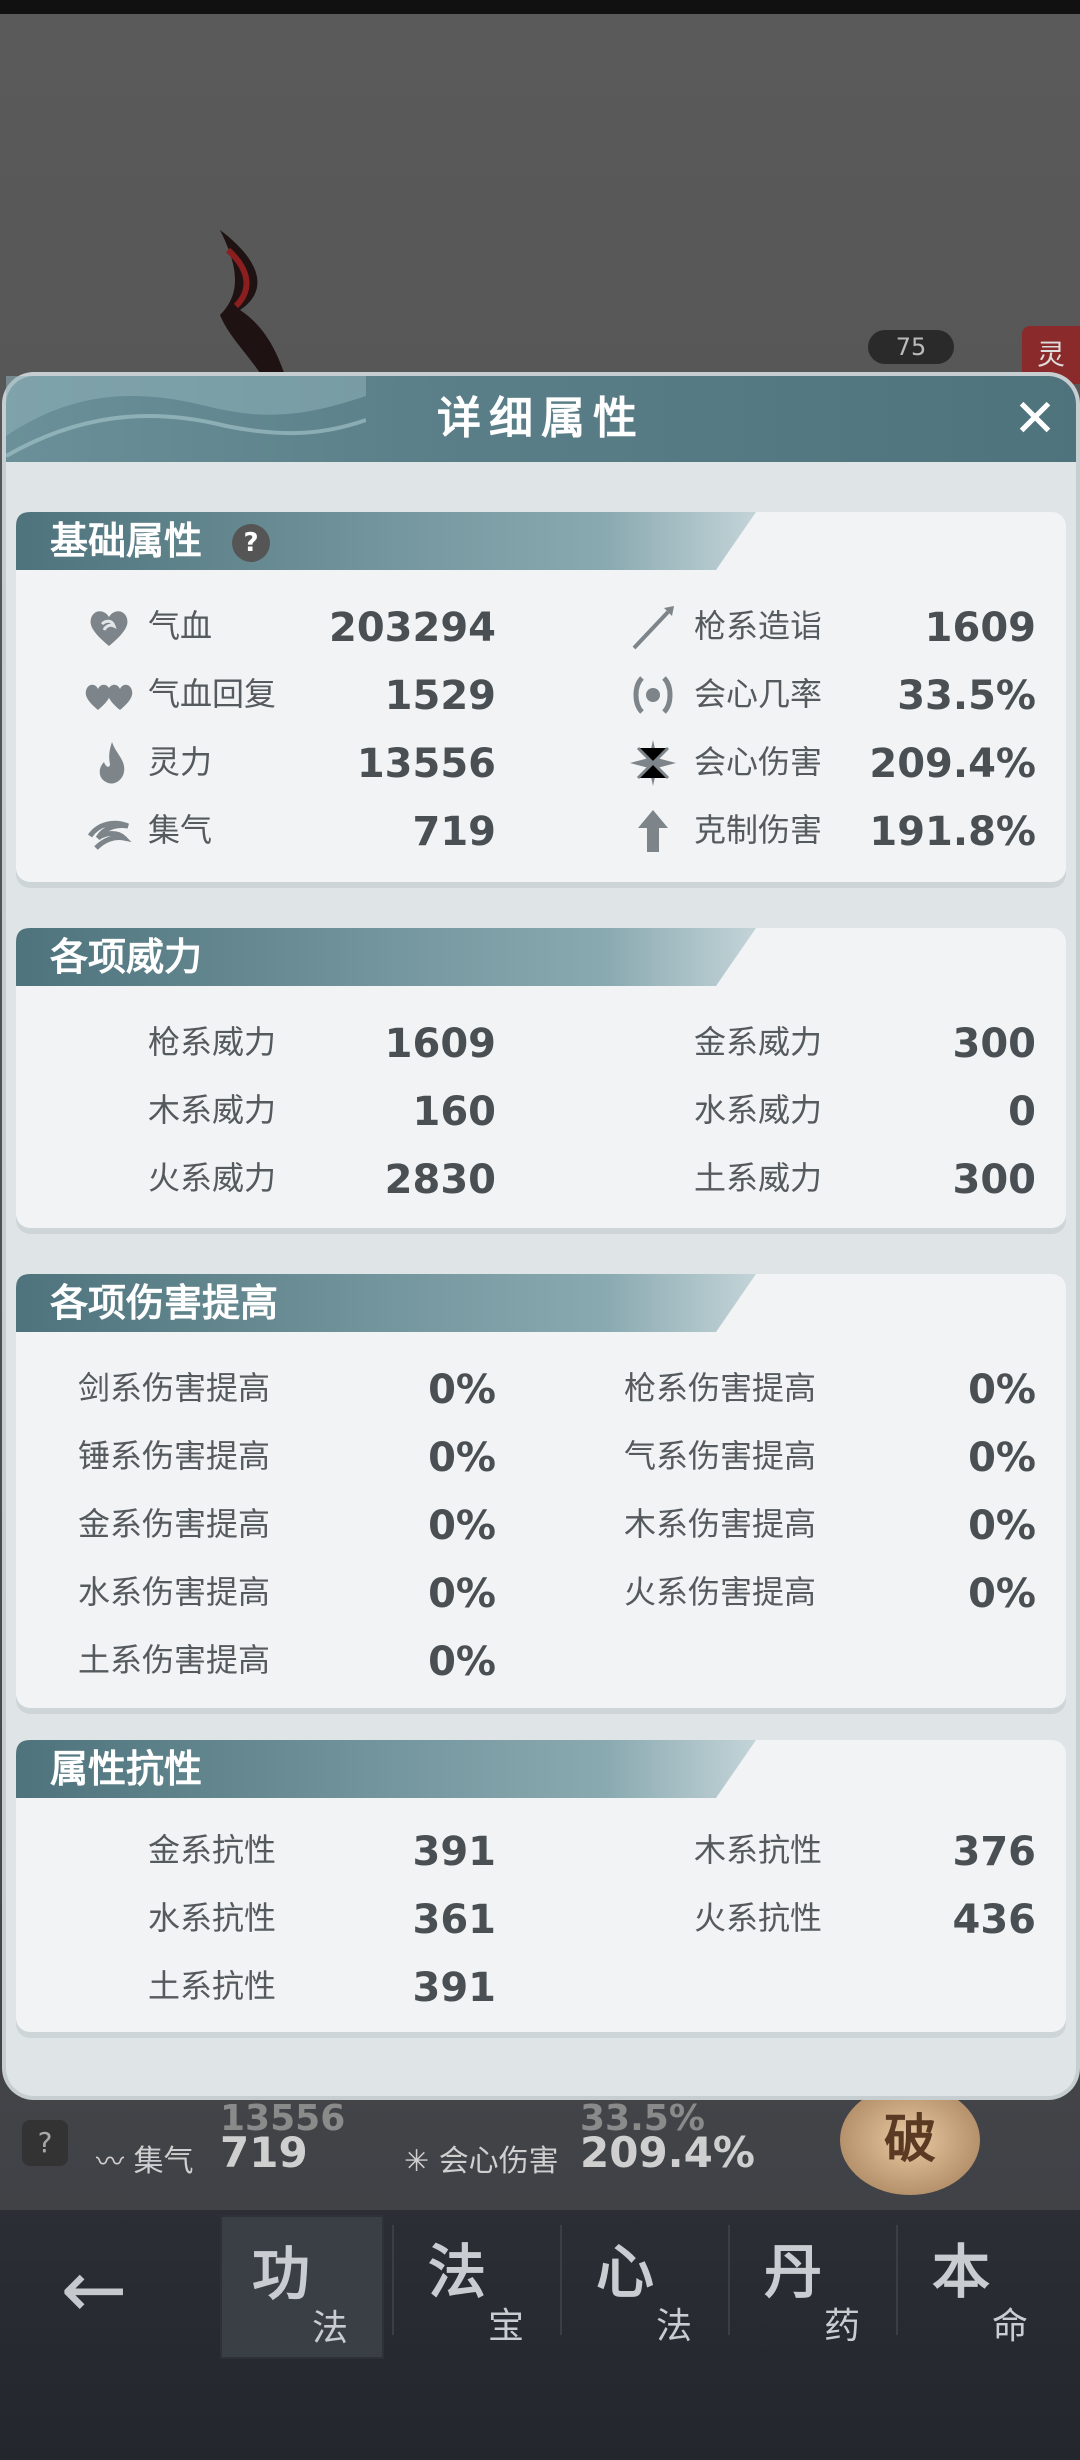  What do you see at coordinates (758, 1042) in the screenshot?
I see `stat-label: 金系威力` at bounding box center [758, 1042].